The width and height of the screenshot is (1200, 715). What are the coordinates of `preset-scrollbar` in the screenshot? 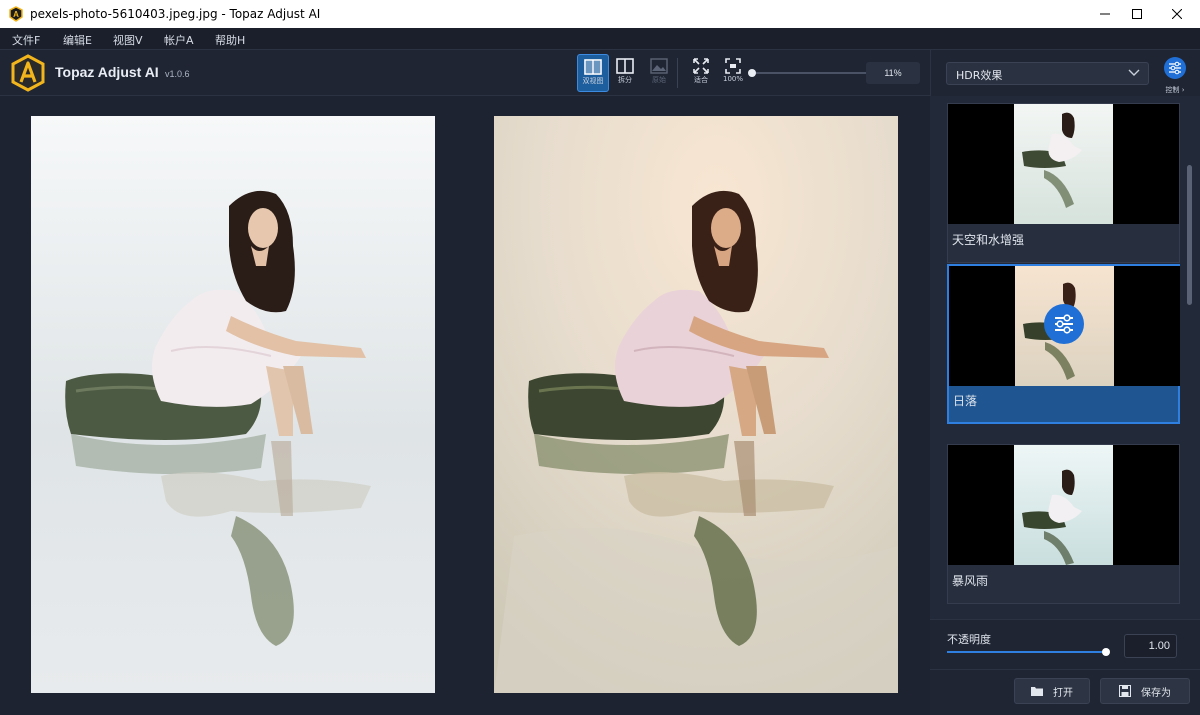 It's located at (1189, 235).